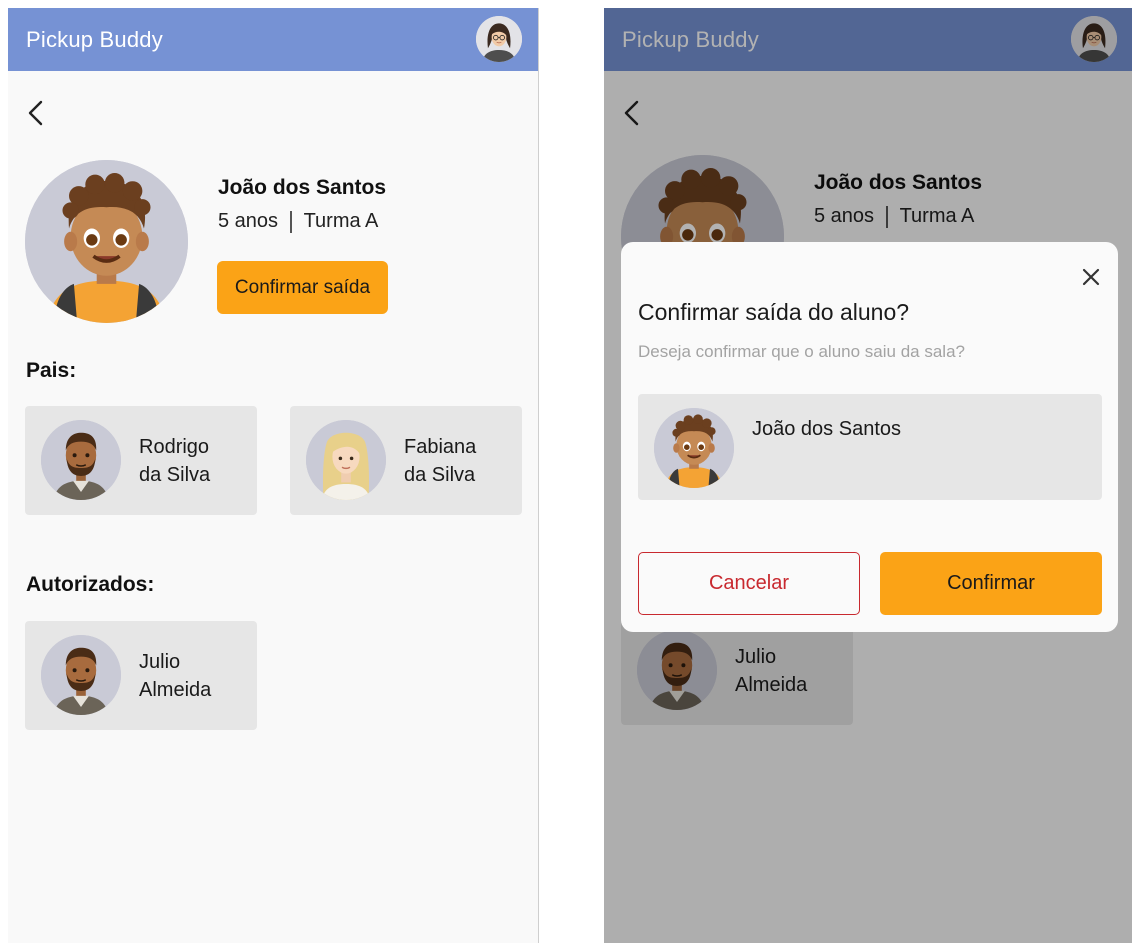 The width and height of the screenshot is (1132, 943). What do you see at coordinates (302, 287) in the screenshot?
I see `confirm-exit-button: Confirmar saída` at bounding box center [302, 287].